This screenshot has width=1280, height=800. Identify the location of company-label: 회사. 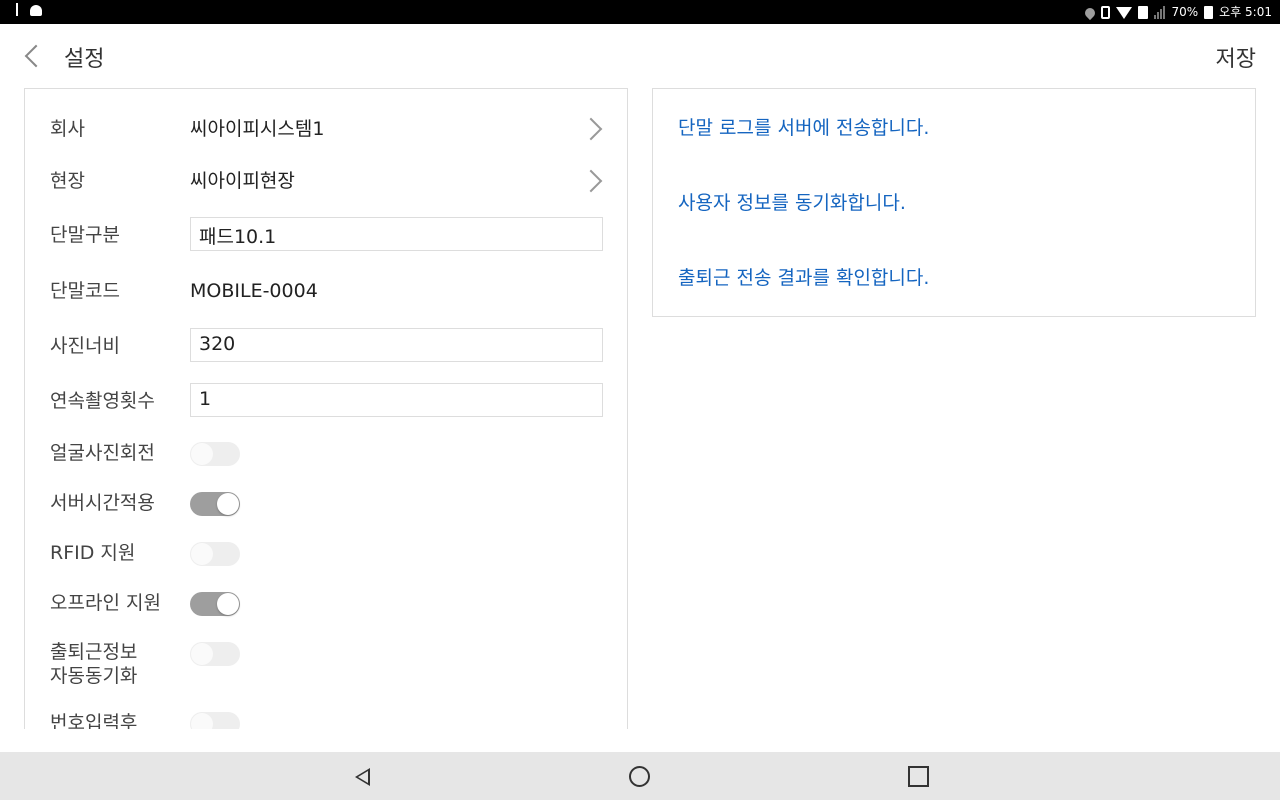
(67, 129).